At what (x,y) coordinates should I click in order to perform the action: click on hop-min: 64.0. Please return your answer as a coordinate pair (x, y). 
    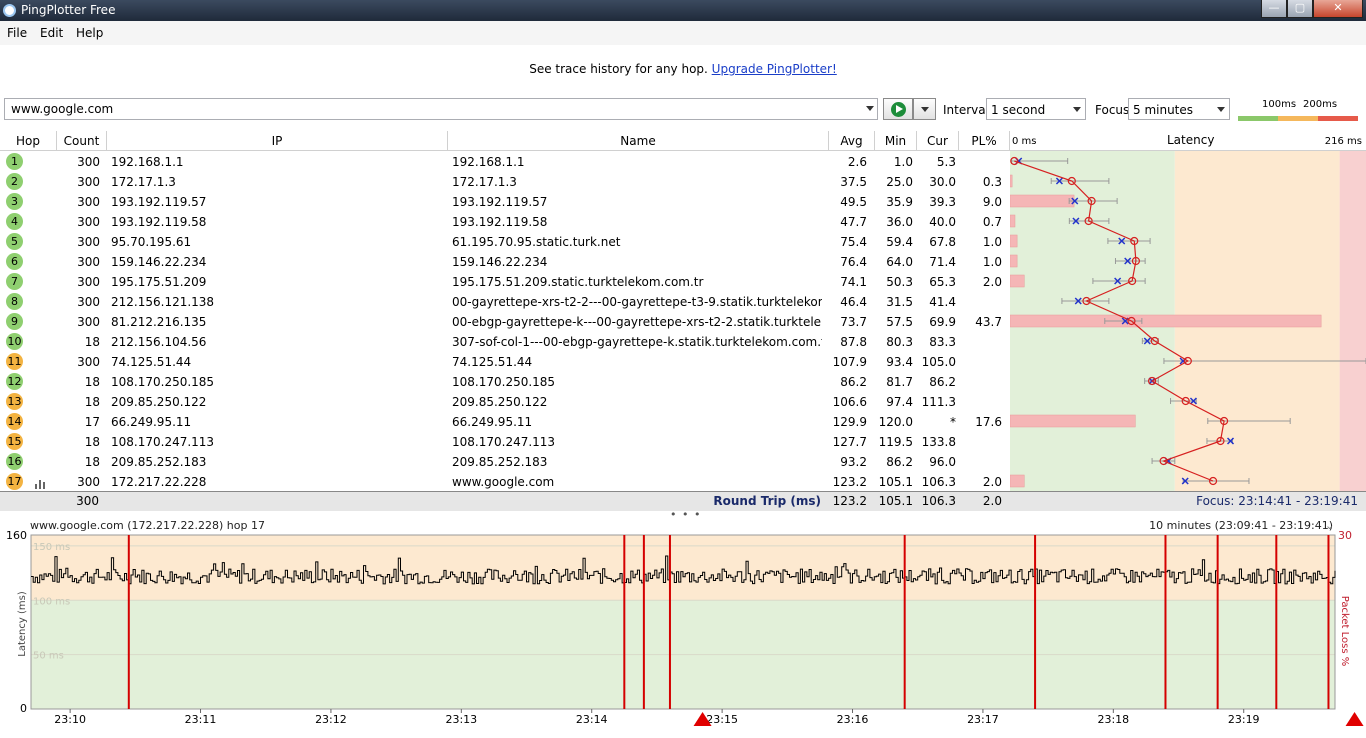
    Looking at the image, I should click on (899, 262).